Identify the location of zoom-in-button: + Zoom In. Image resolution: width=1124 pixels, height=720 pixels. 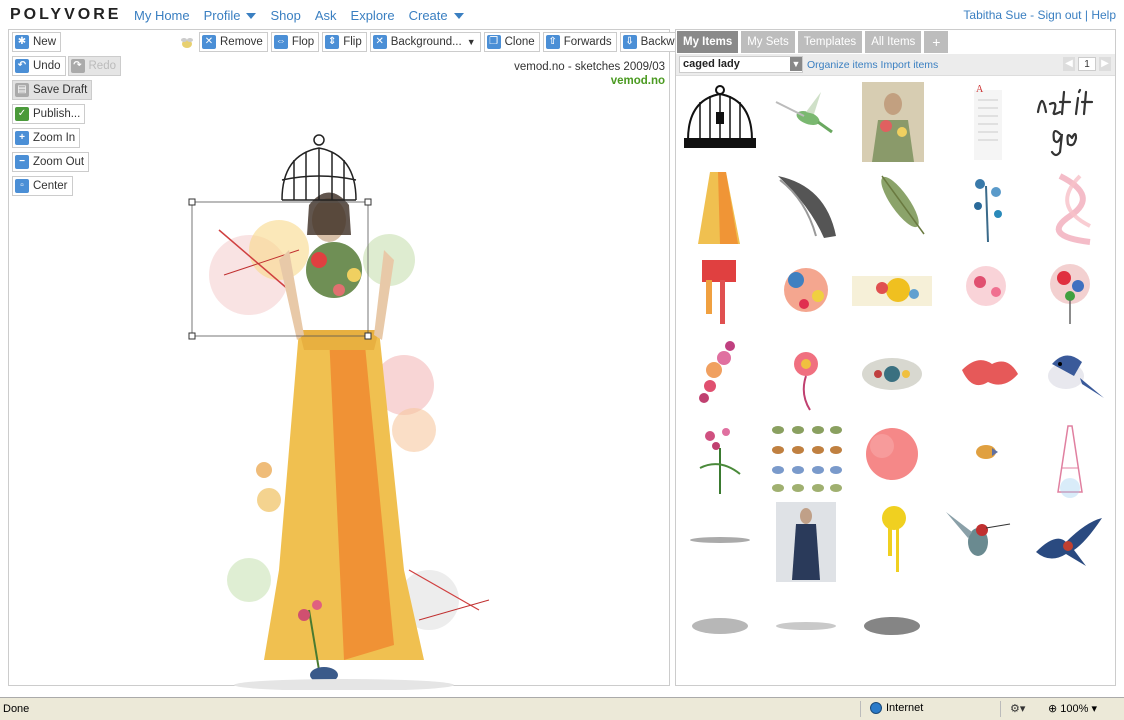
(46, 138).